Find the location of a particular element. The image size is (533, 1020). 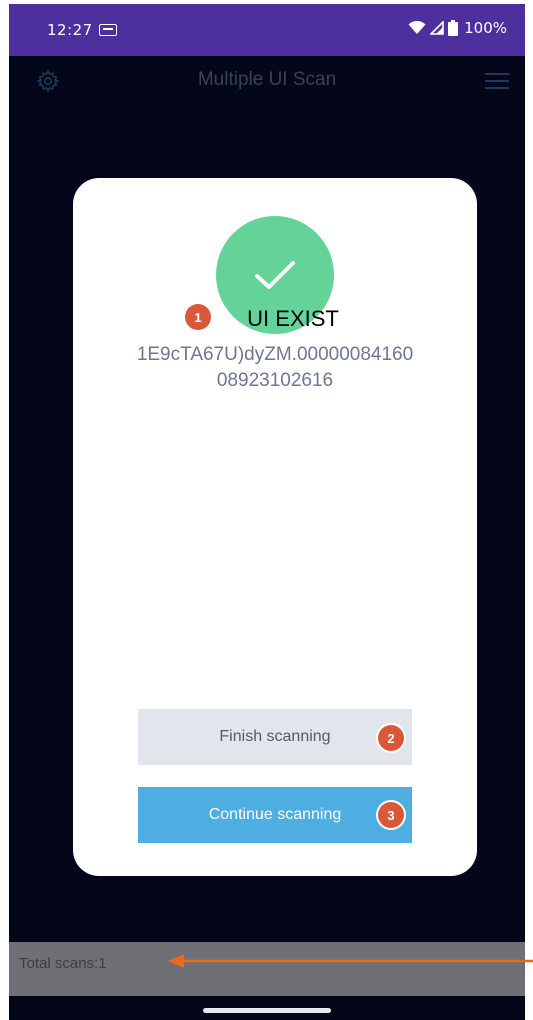

menu-button is located at coordinates (497, 81).